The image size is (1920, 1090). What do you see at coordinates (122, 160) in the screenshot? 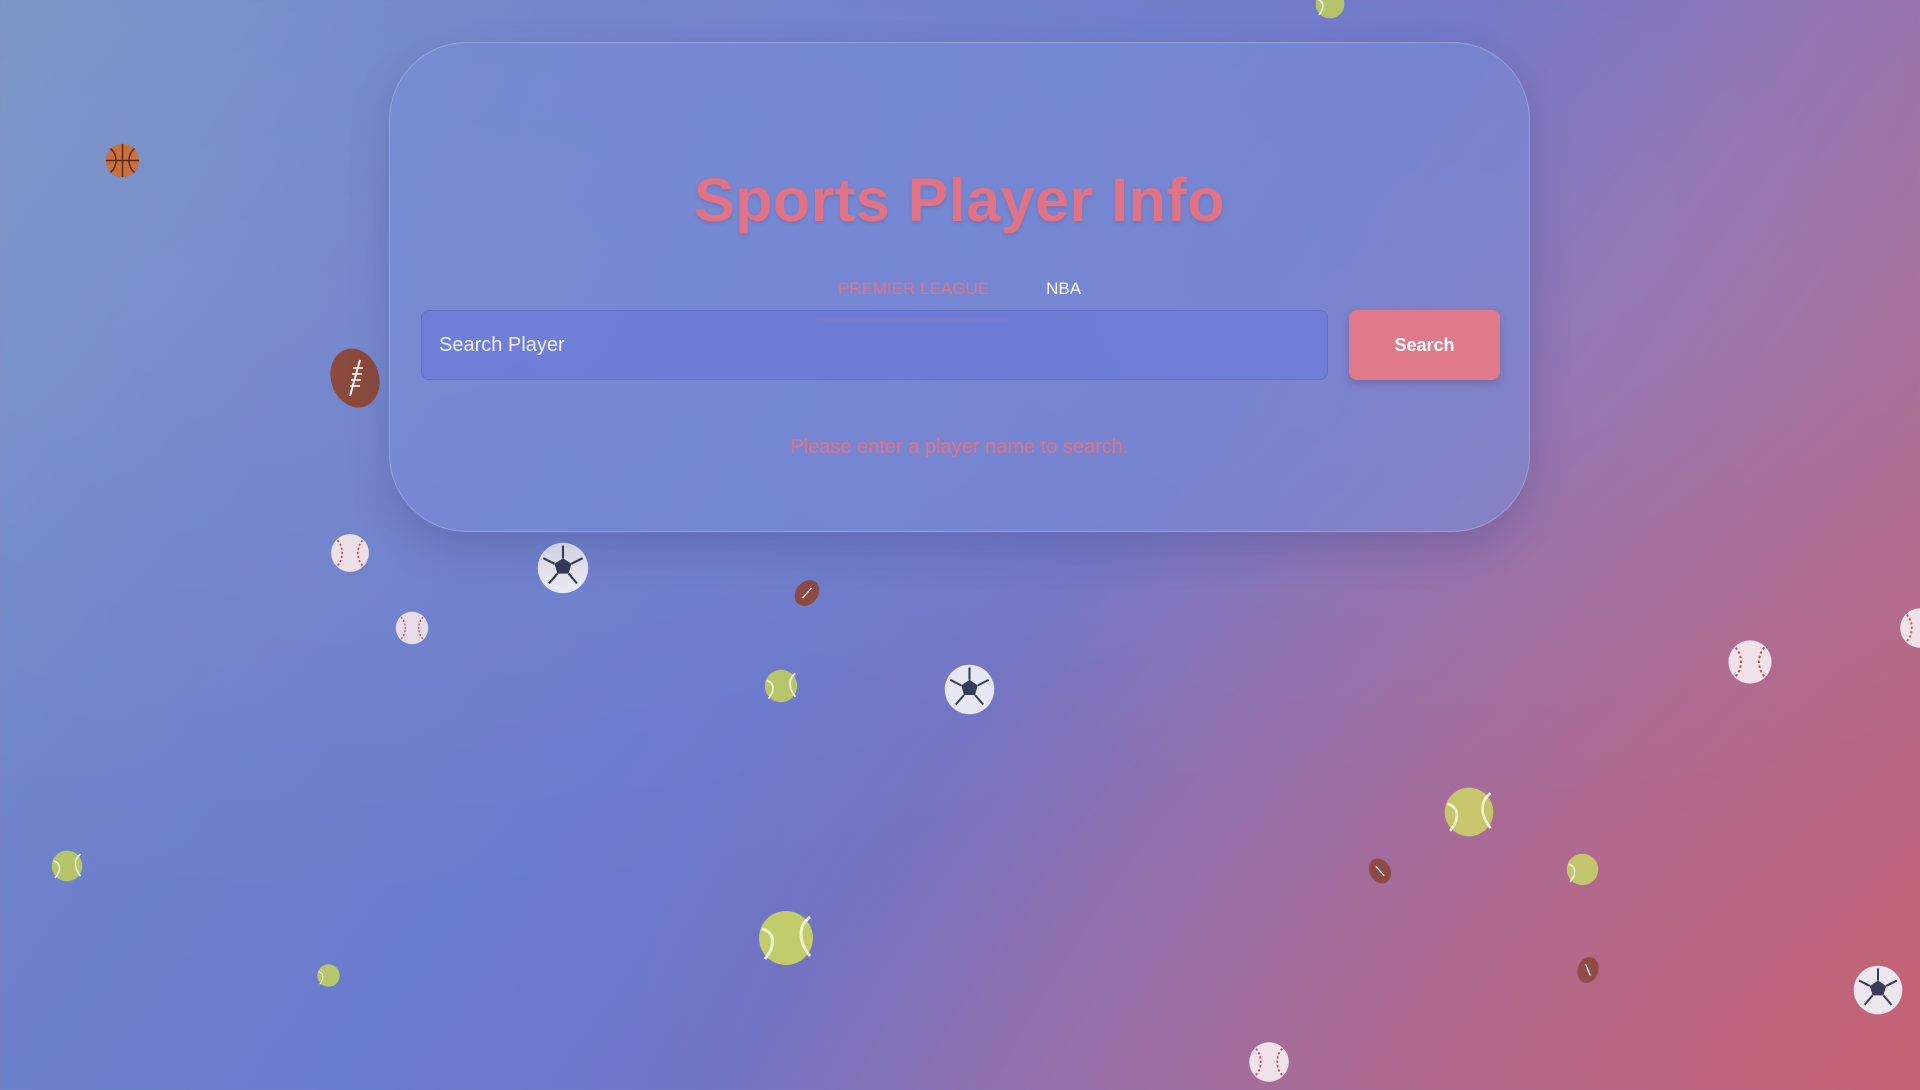
I see `basketball-icon` at bounding box center [122, 160].